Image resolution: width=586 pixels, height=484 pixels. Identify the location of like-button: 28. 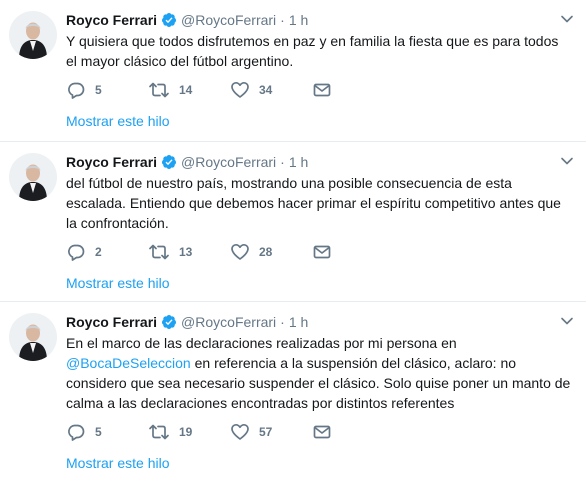
(271, 252).